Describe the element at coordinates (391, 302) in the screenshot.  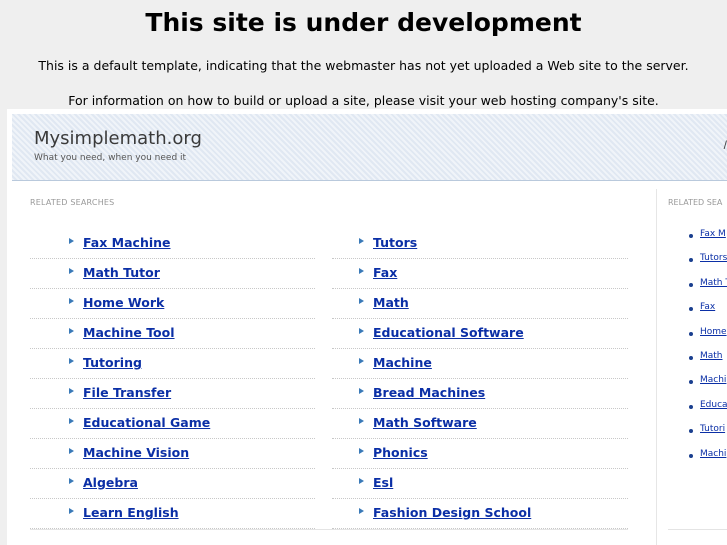
I see `related-search-link: Math` at that location.